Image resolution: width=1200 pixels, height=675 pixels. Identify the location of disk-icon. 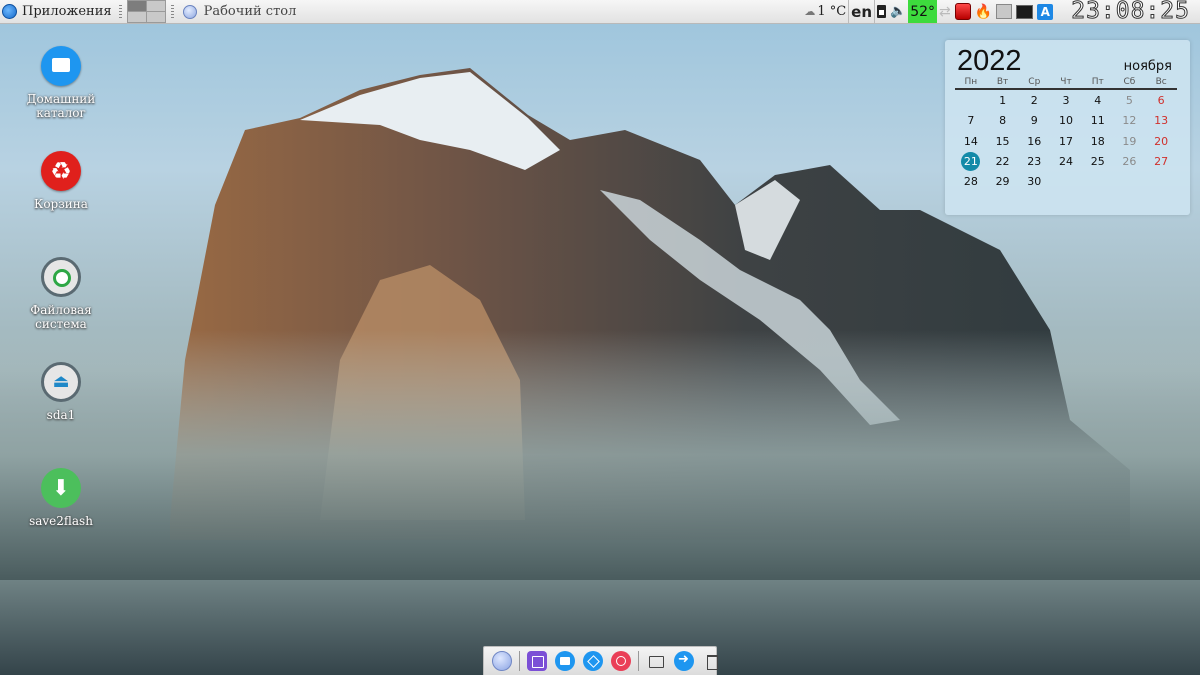
(962, 11).